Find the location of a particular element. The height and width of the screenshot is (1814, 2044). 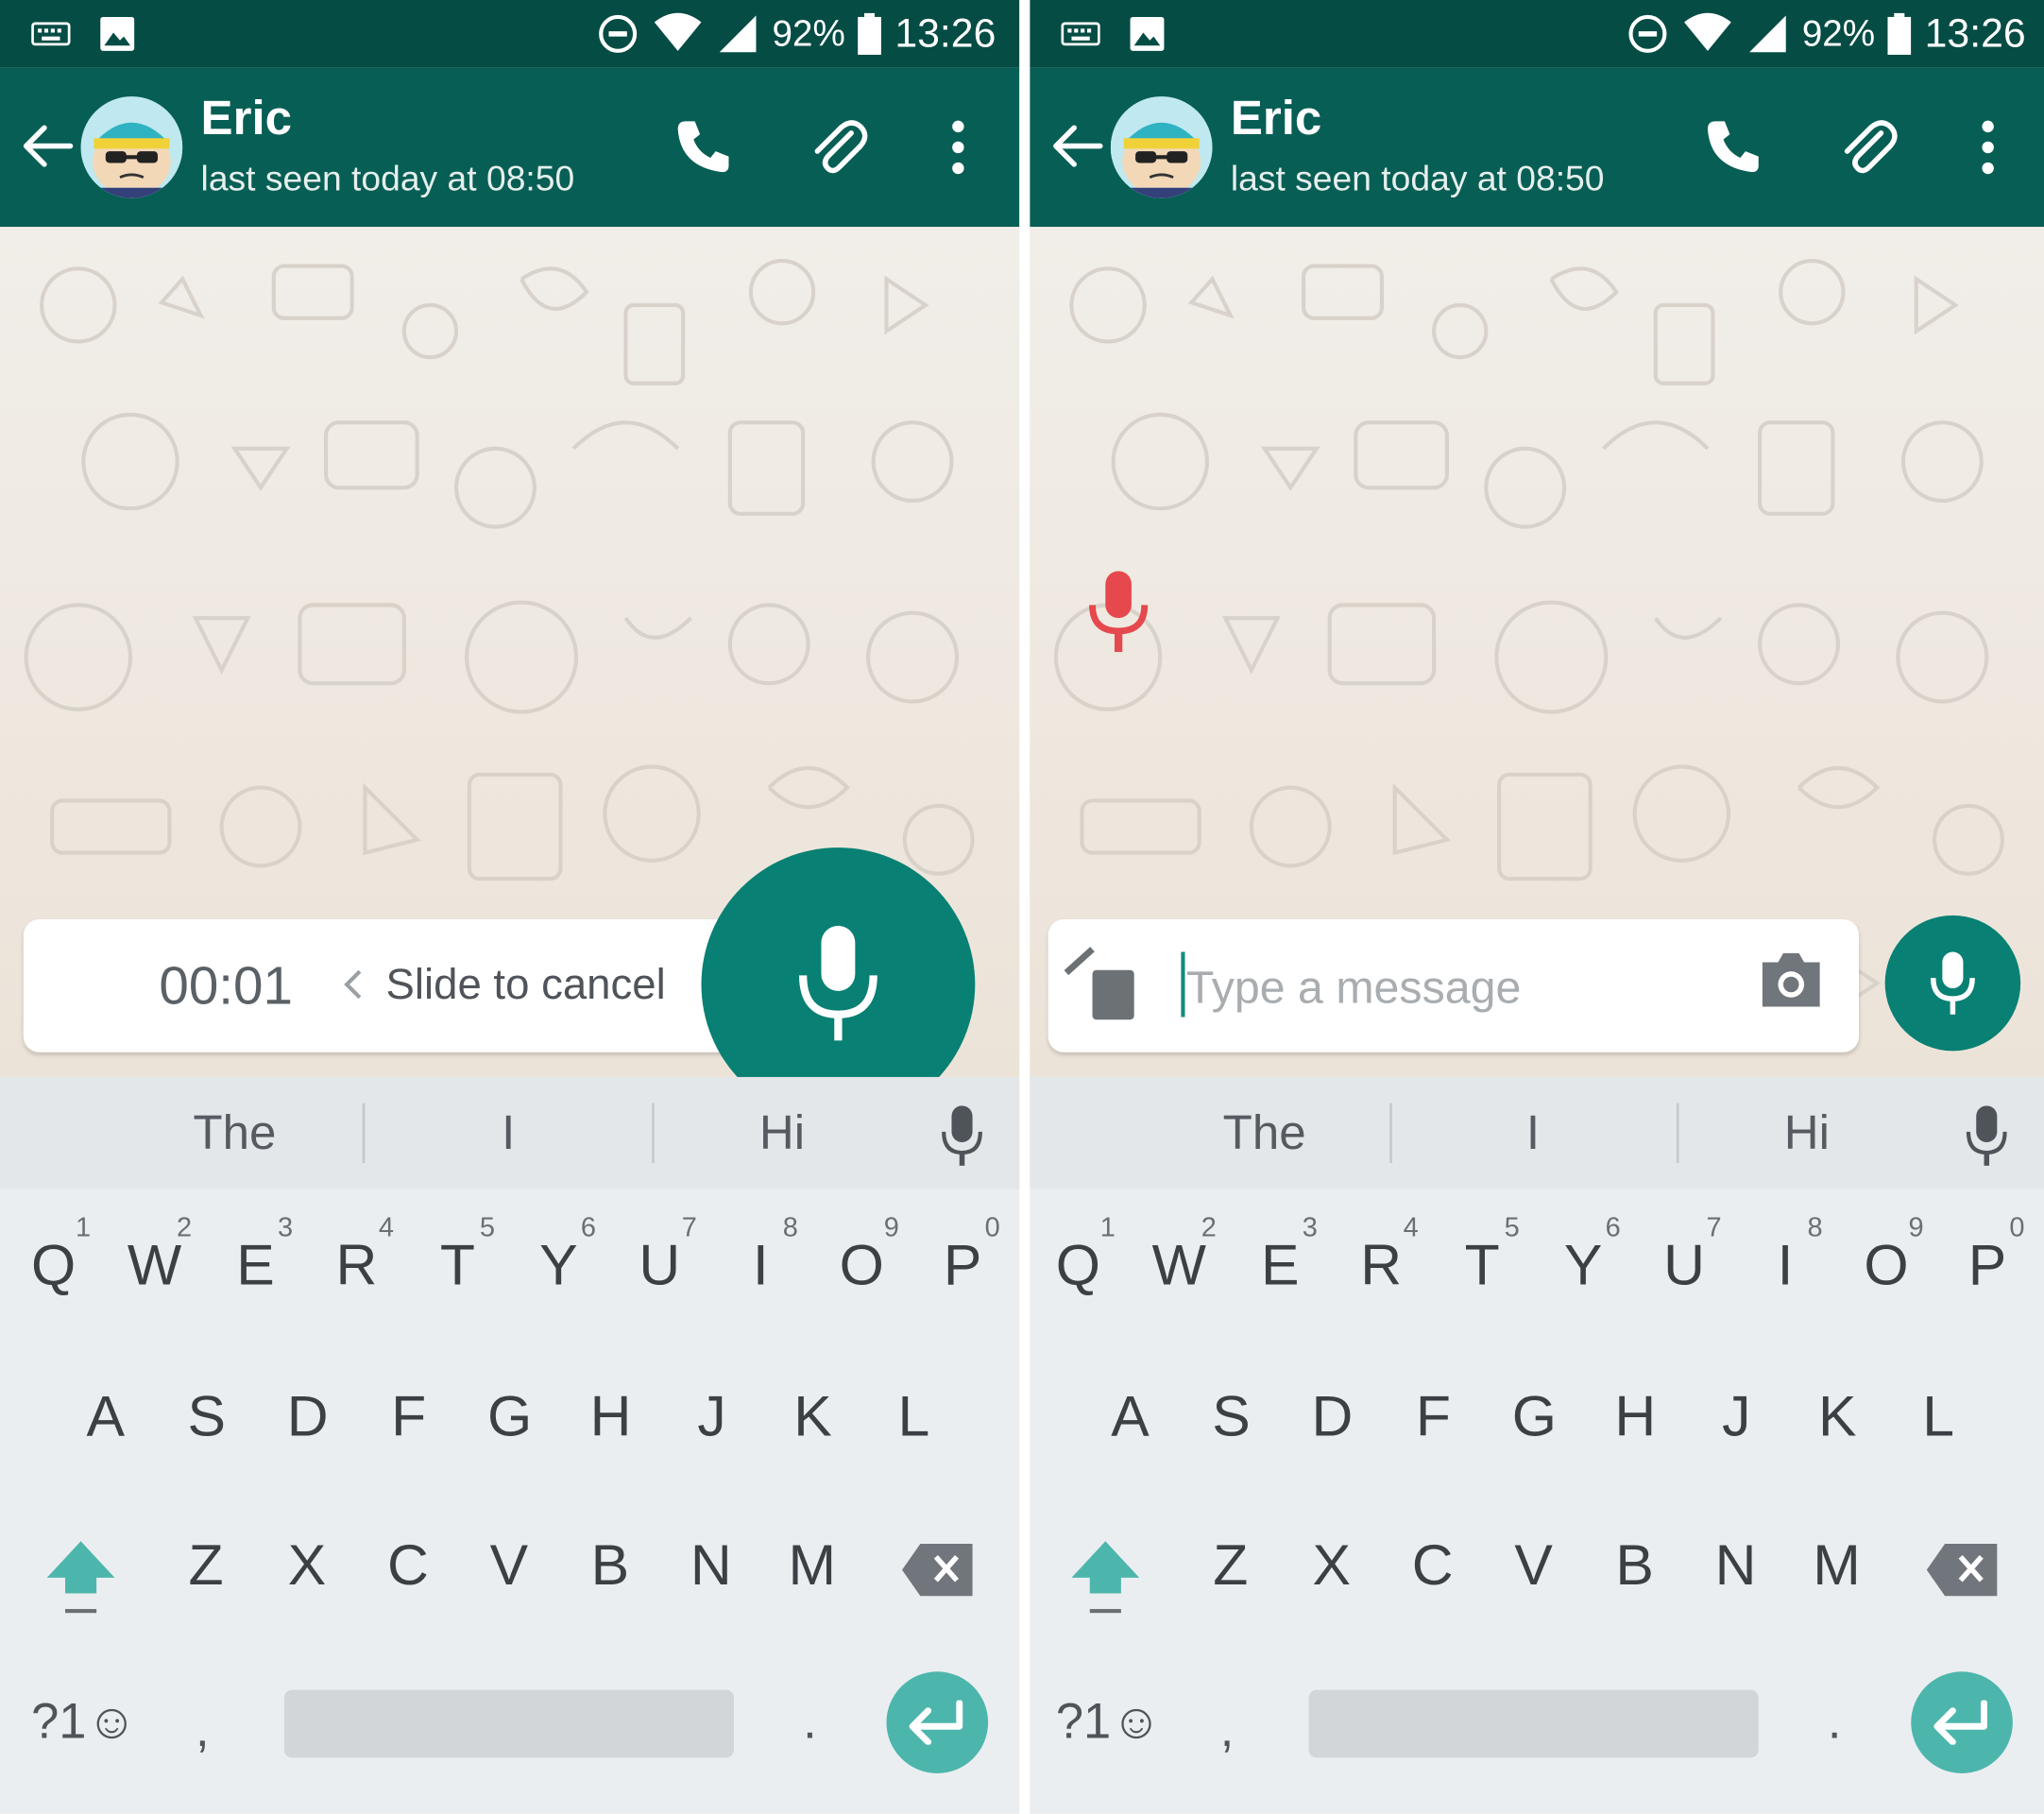

key-hint-digit: 5 is located at coordinates (488, 1228).